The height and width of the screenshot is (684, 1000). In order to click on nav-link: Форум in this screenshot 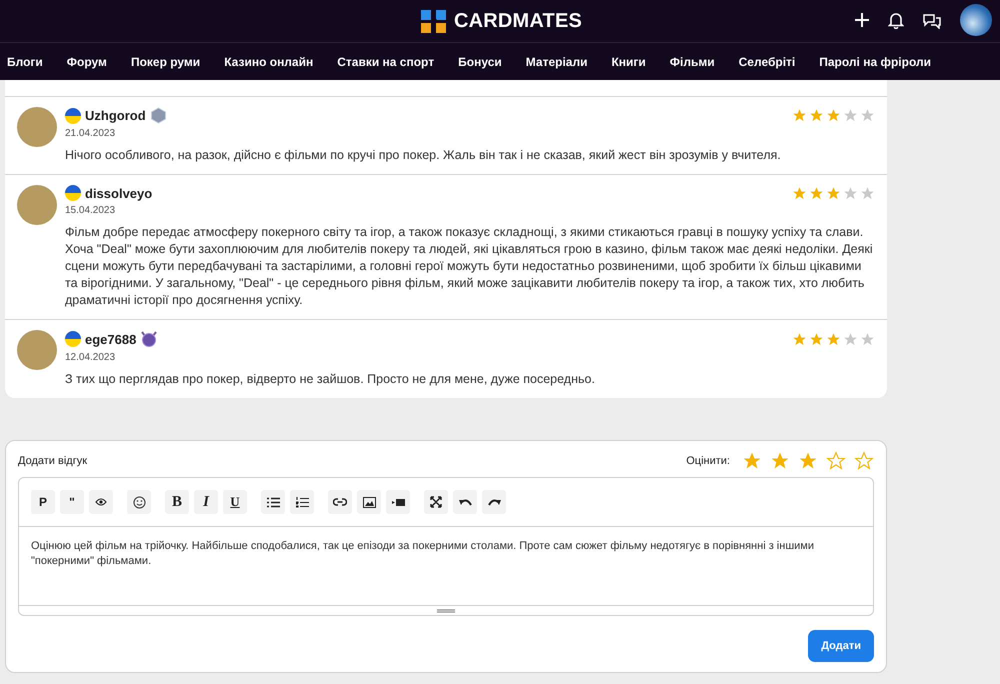, I will do `click(86, 61)`.